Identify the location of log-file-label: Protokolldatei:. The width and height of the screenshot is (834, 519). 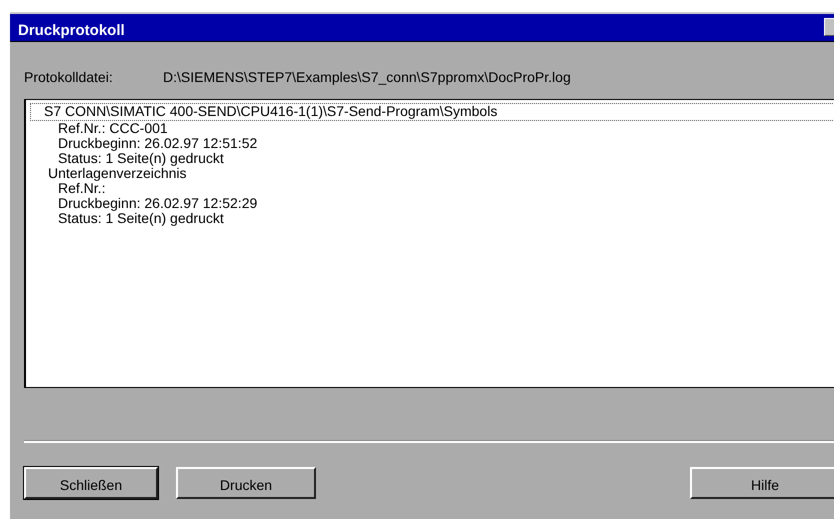
(69, 77).